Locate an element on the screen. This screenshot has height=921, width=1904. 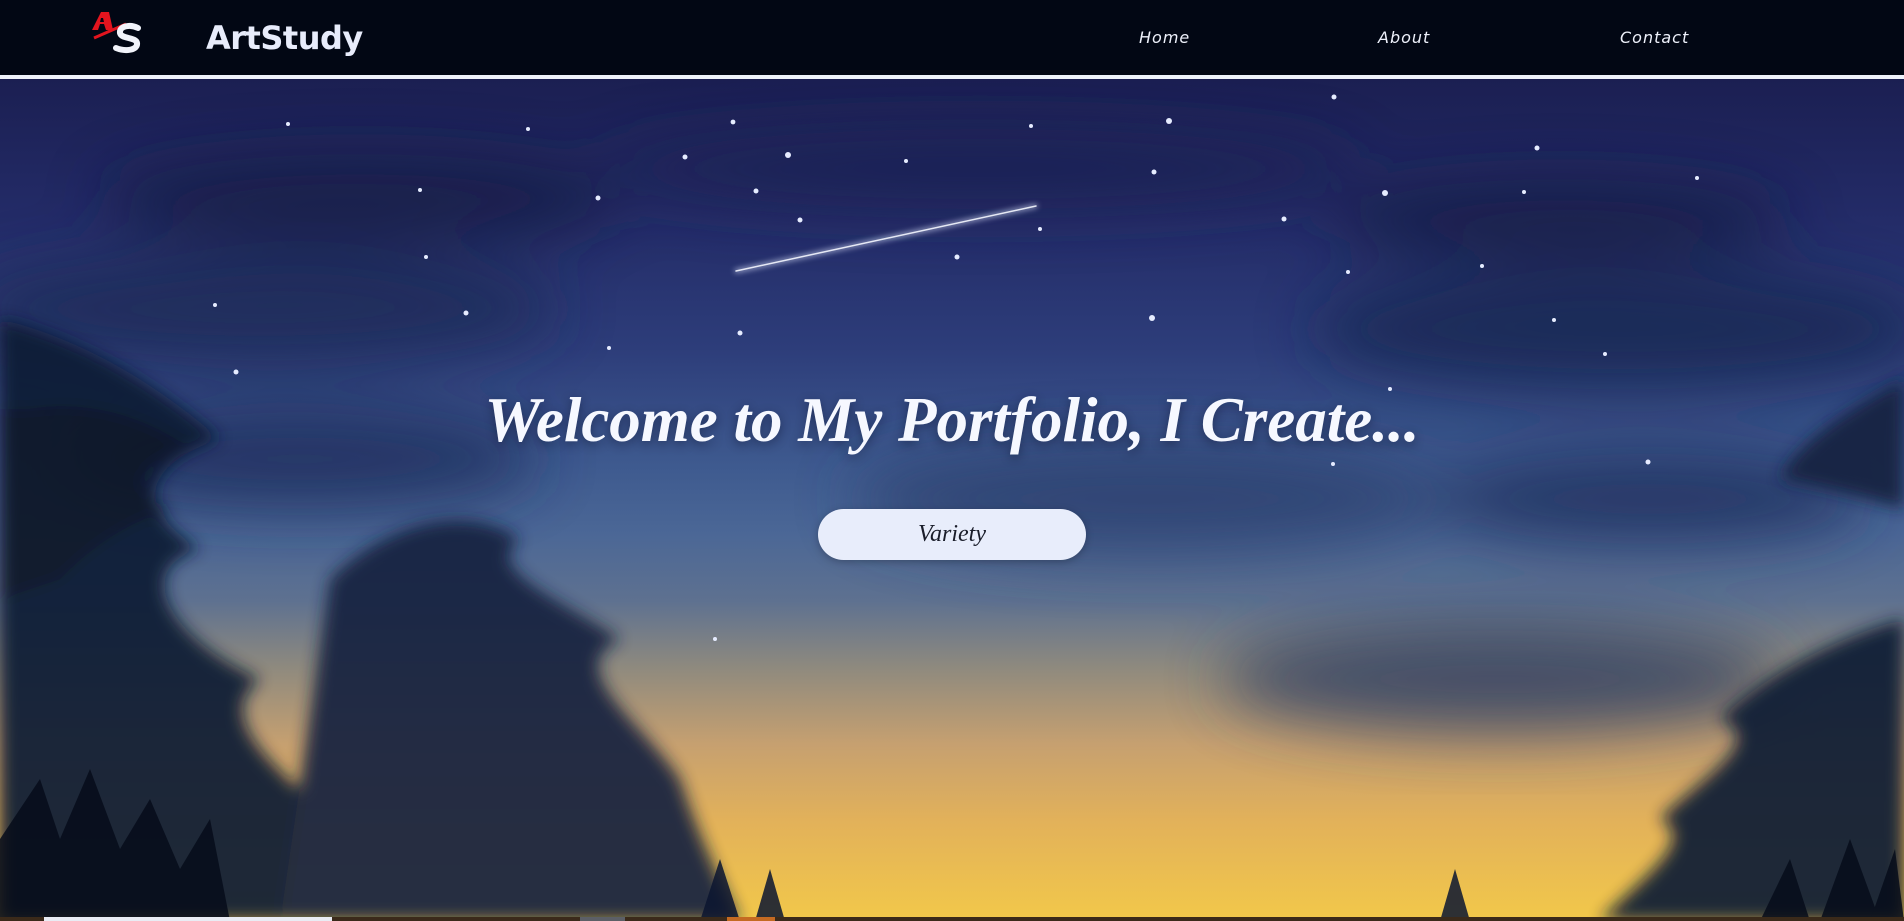
variety-button: Variety is located at coordinates (952, 534).